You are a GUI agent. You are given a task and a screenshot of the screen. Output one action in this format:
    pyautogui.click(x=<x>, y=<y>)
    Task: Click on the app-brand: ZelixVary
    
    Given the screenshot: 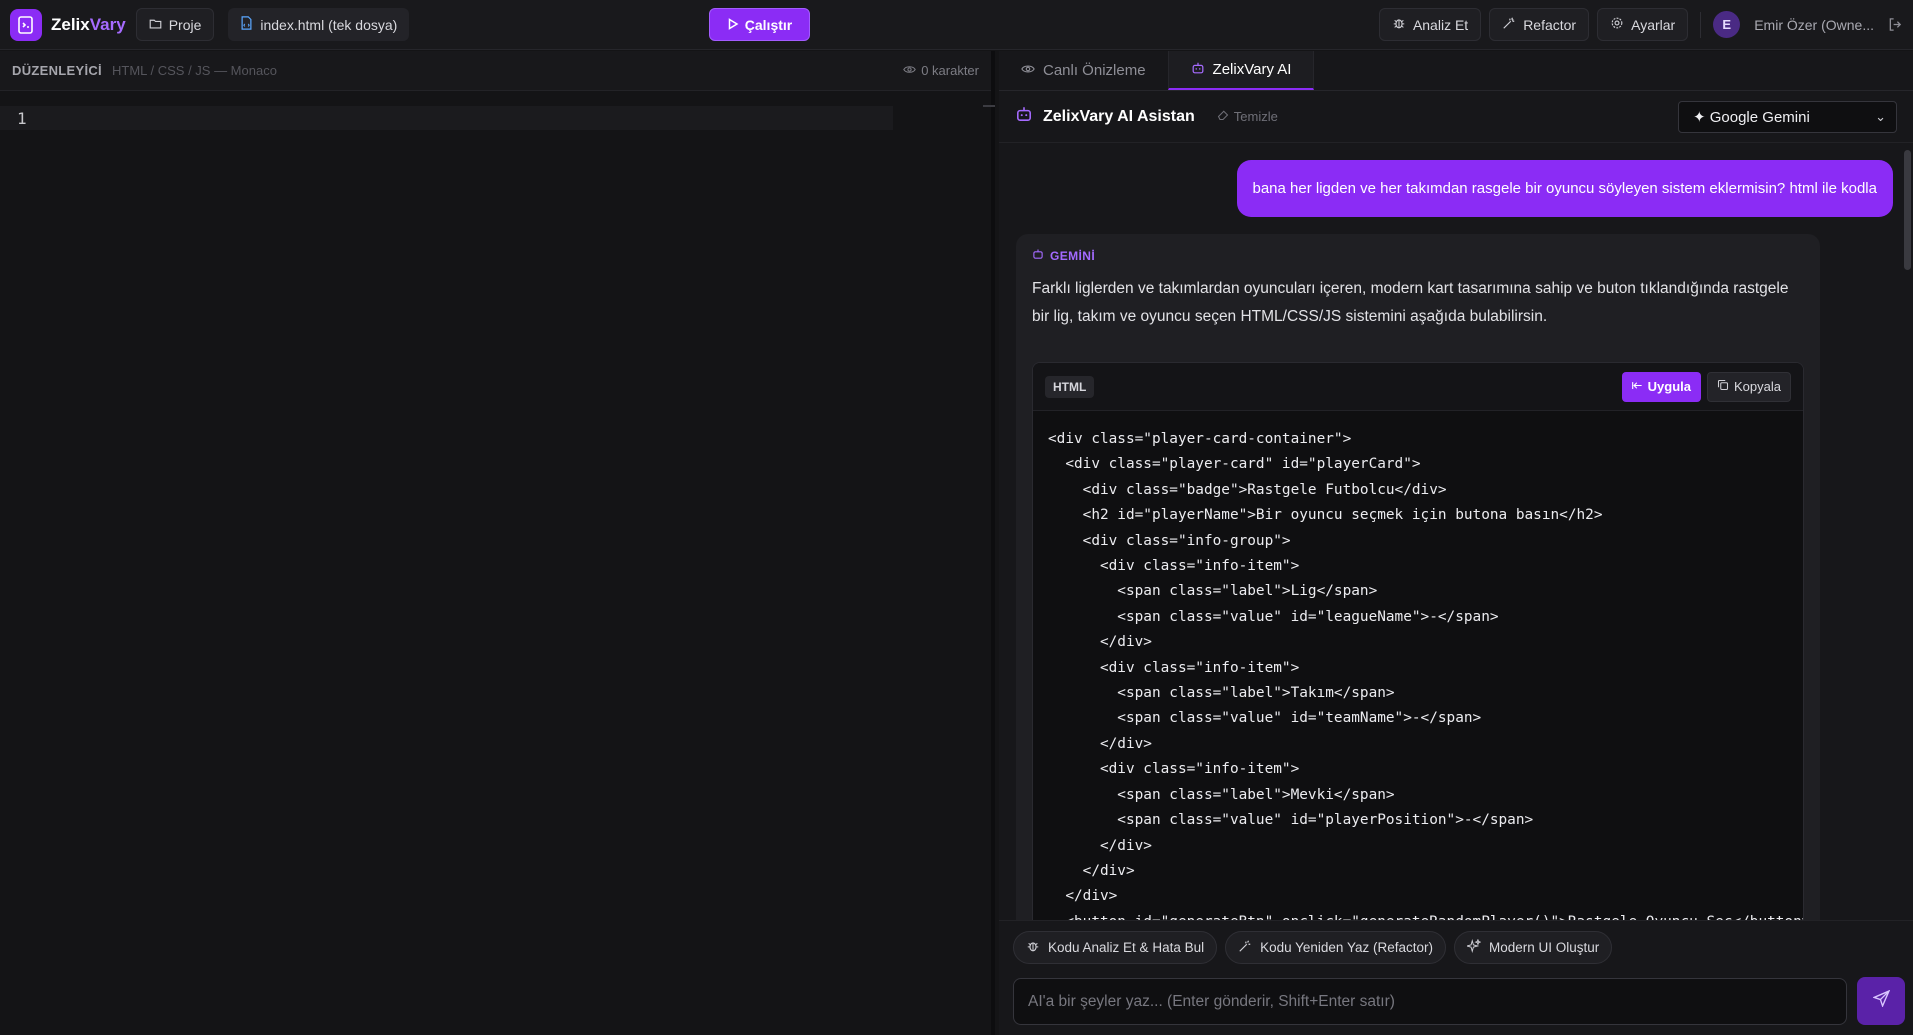 What is the action you would take?
    pyautogui.click(x=88, y=24)
    